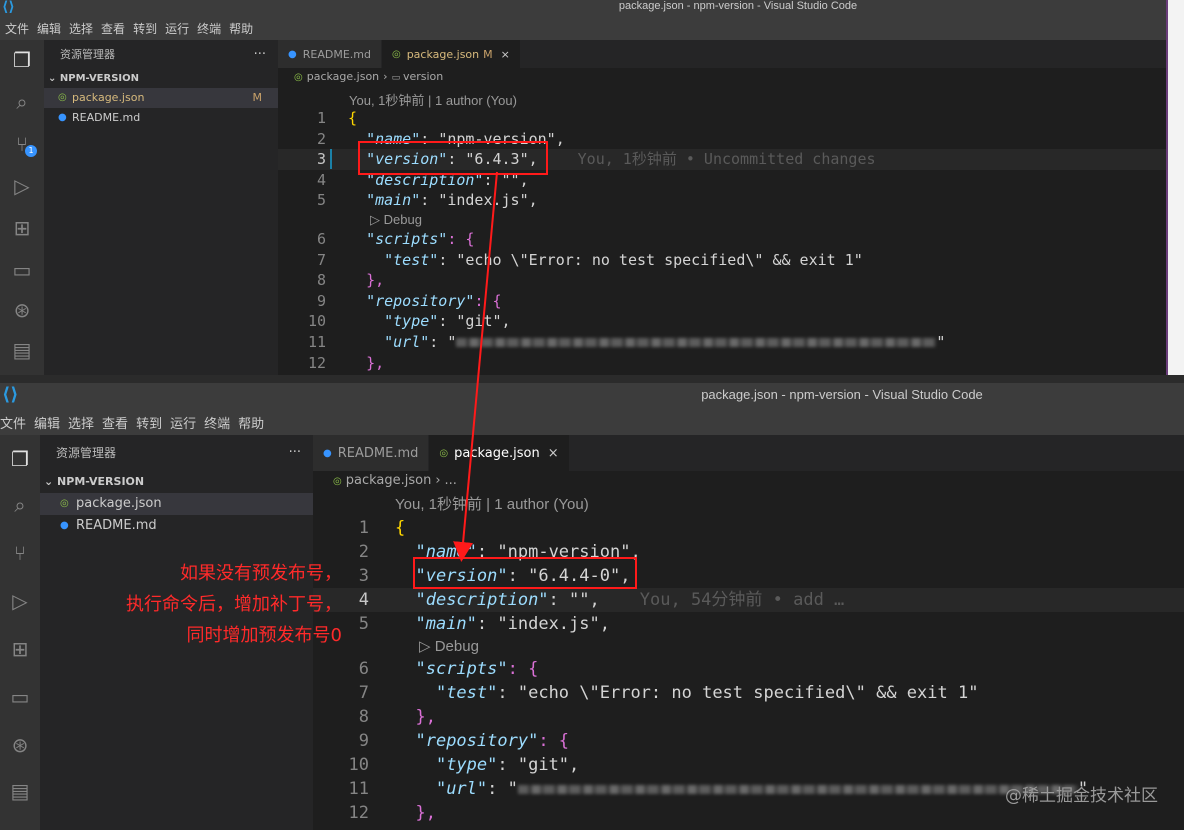 The height and width of the screenshot is (830, 1184). Describe the element at coordinates (748, 453) in the screenshot. I see `editor-tabs: ● README.md ◎ package.json ×` at that location.